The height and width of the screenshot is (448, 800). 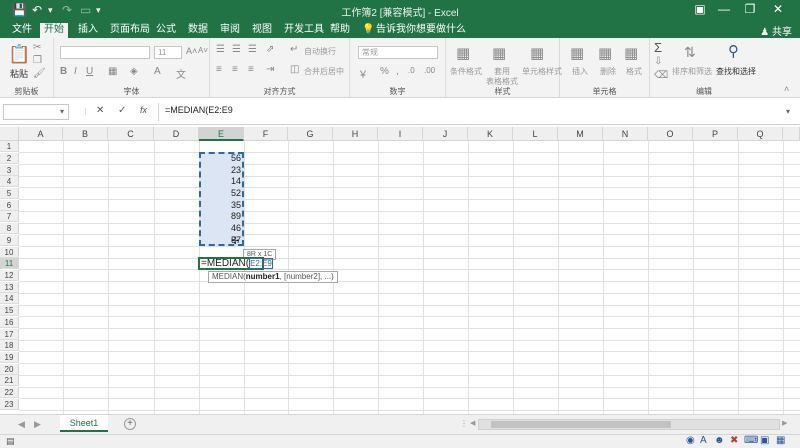 I want to click on scrollbar-thumb, so click(x=581, y=424).